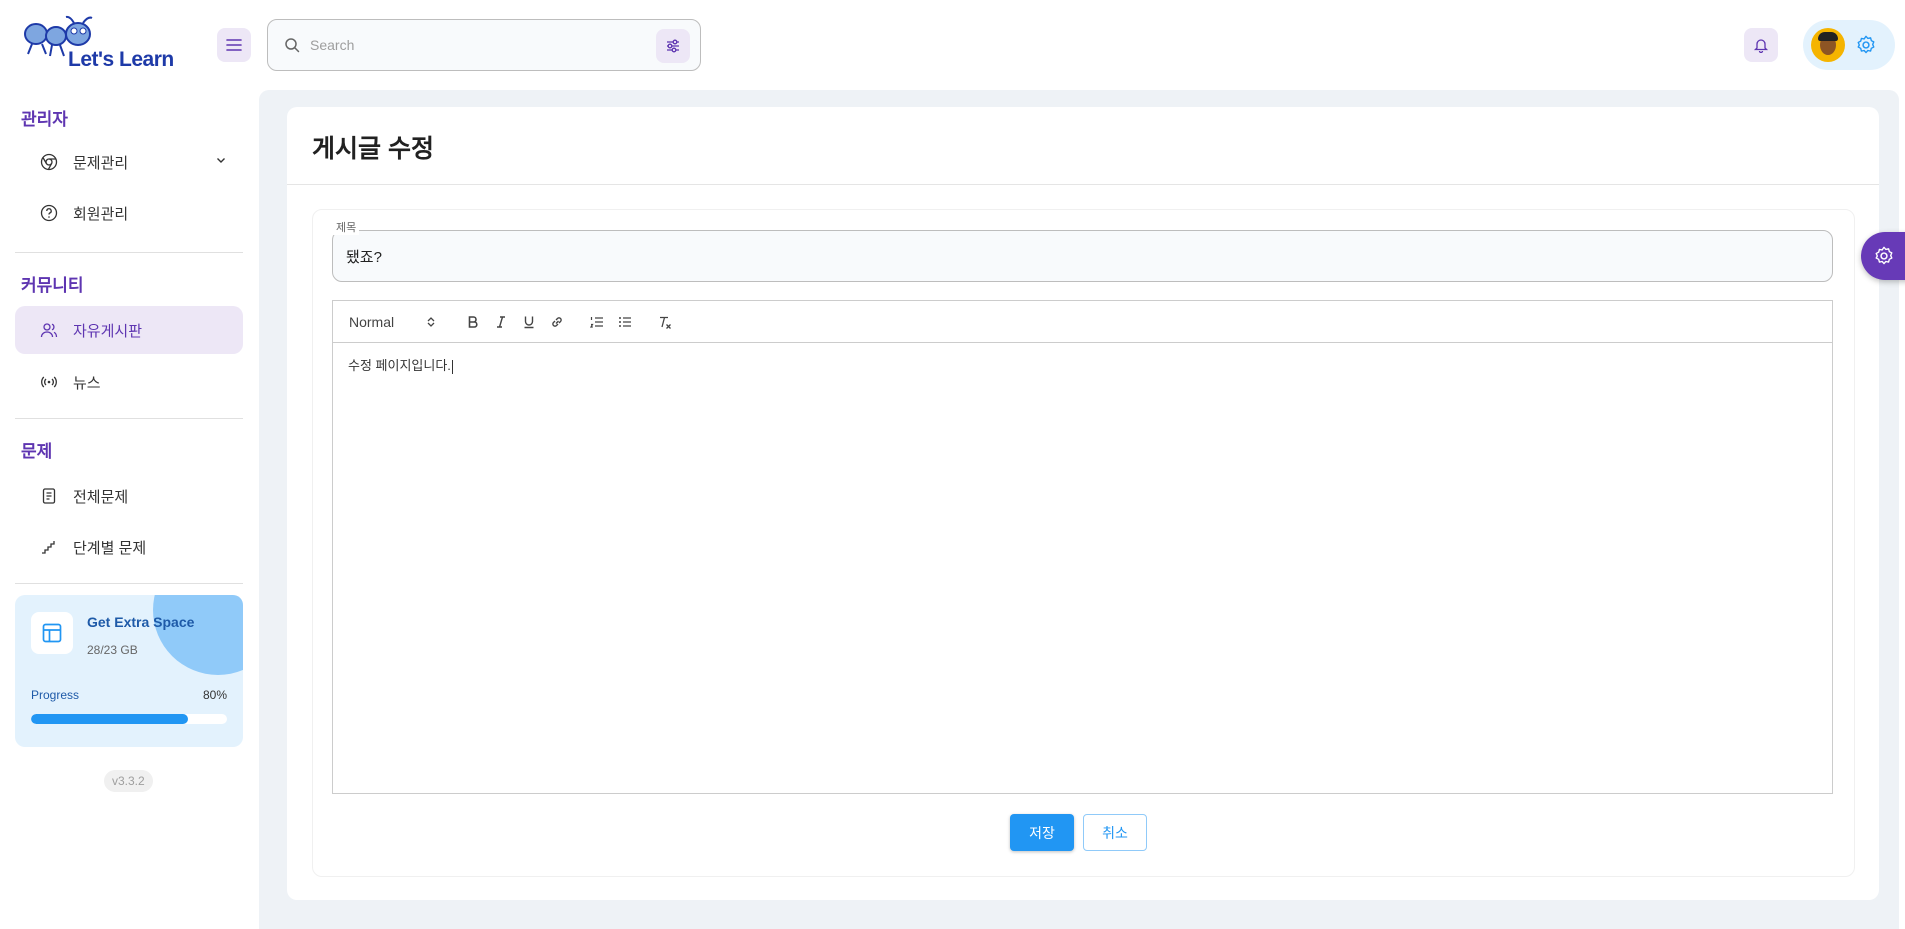  I want to click on panel-divider, so click(1083, 184).